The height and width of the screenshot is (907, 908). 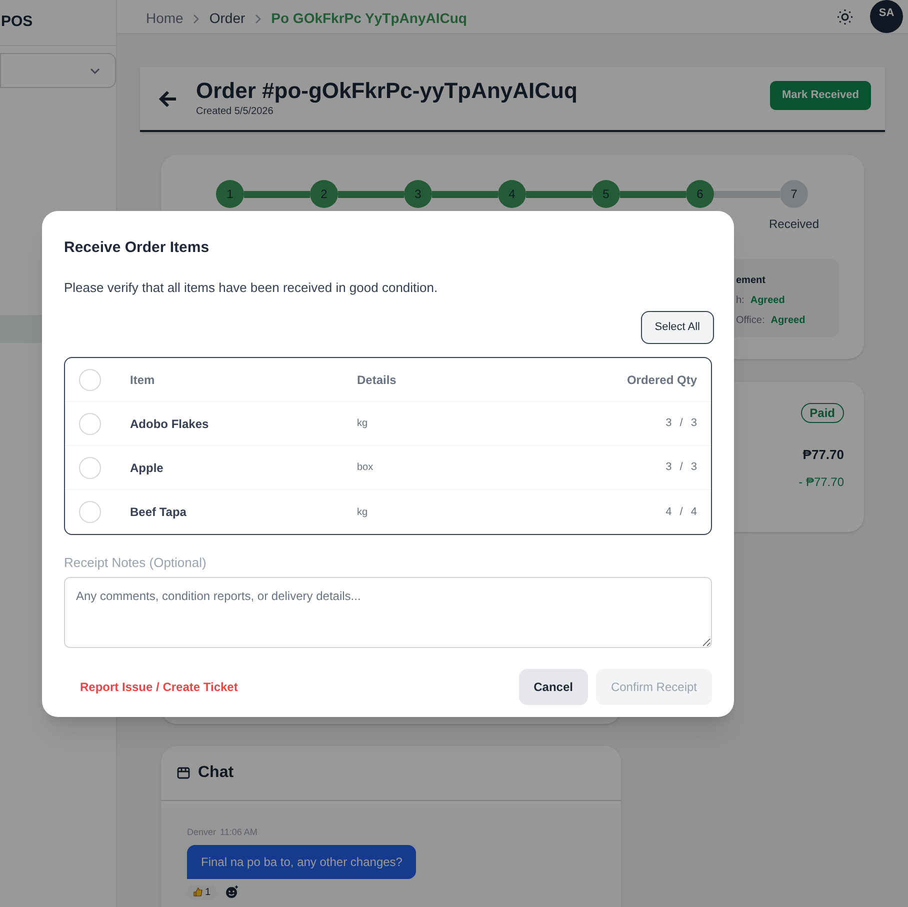 What do you see at coordinates (823, 455) in the screenshot?
I see `total-amount: ₱77.70` at bounding box center [823, 455].